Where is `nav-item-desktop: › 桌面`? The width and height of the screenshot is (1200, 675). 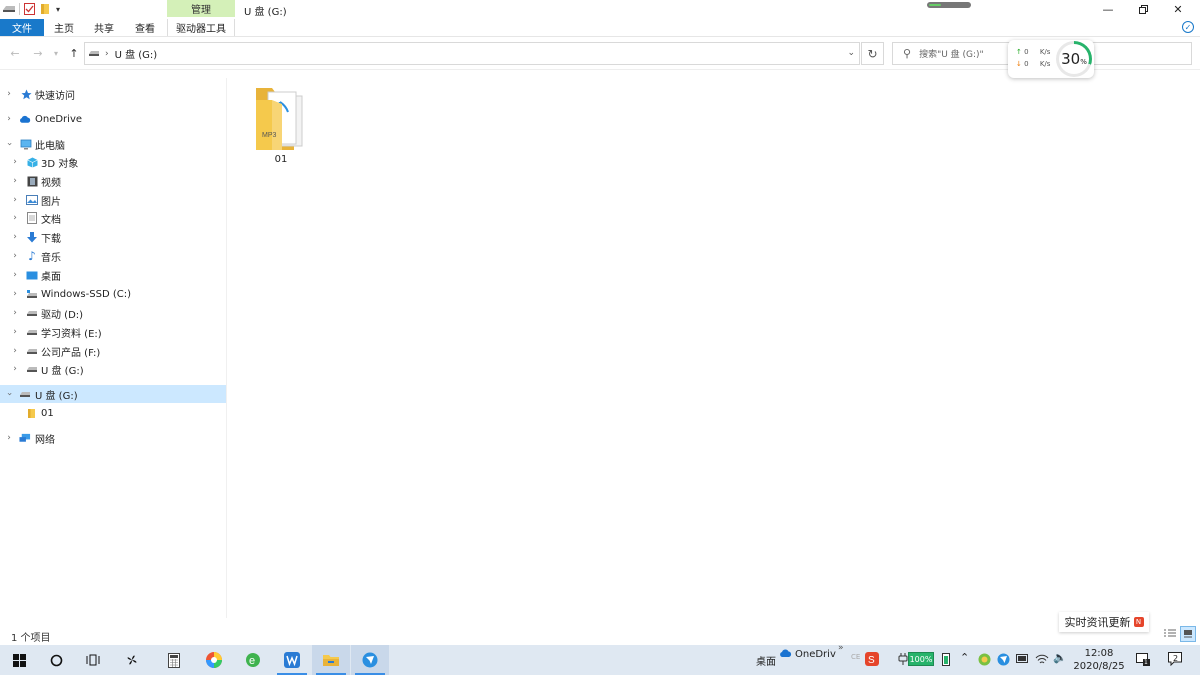
nav-item-desktop: › 桌面 is located at coordinates (113, 275).